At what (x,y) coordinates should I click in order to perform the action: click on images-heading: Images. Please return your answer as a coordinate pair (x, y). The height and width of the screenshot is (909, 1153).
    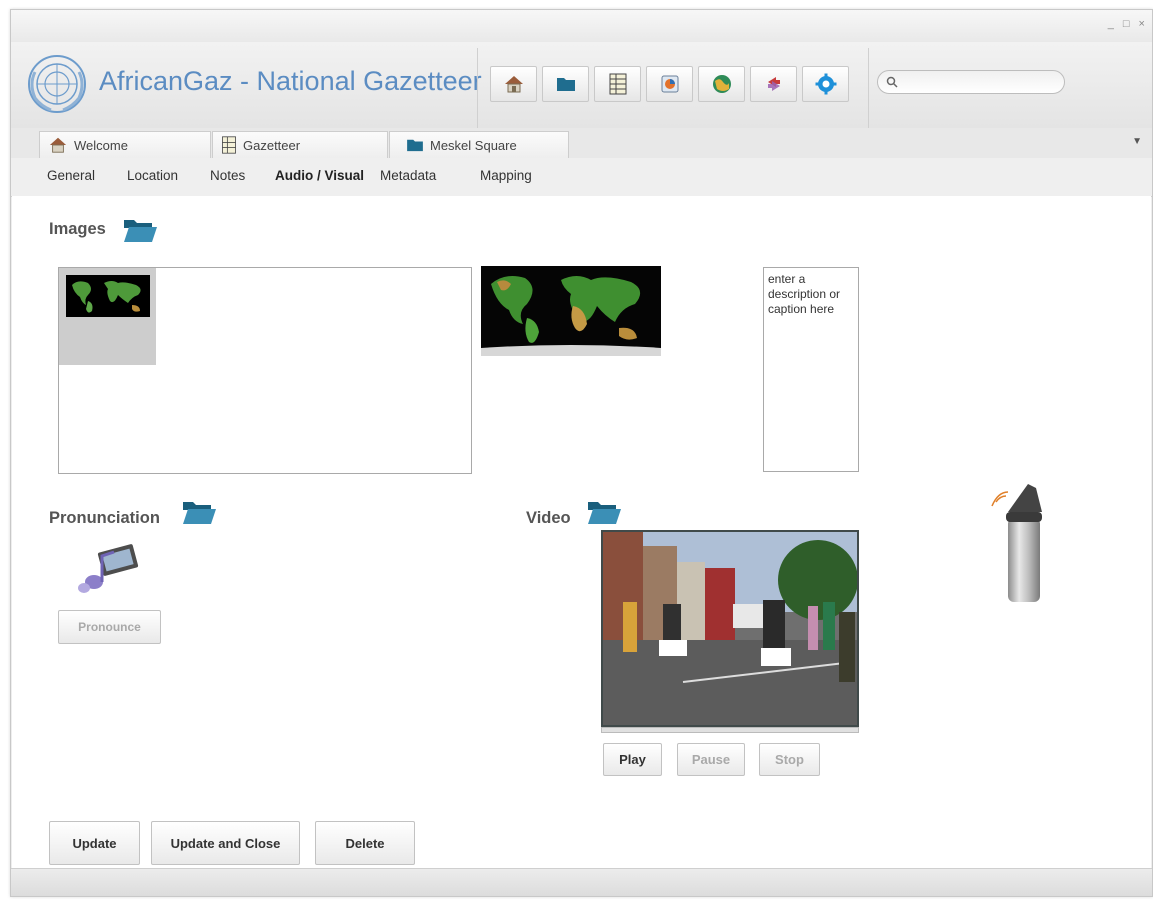
    Looking at the image, I should click on (77, 229).